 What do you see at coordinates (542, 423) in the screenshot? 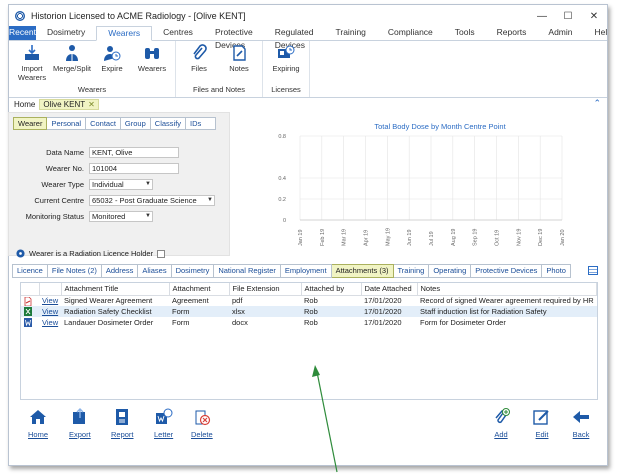
I see `edit-button: Edit` at bounding box center [542, 423].